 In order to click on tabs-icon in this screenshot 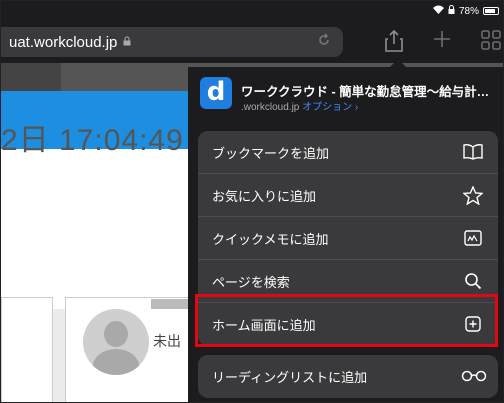, I will do `click(491, 43)`.